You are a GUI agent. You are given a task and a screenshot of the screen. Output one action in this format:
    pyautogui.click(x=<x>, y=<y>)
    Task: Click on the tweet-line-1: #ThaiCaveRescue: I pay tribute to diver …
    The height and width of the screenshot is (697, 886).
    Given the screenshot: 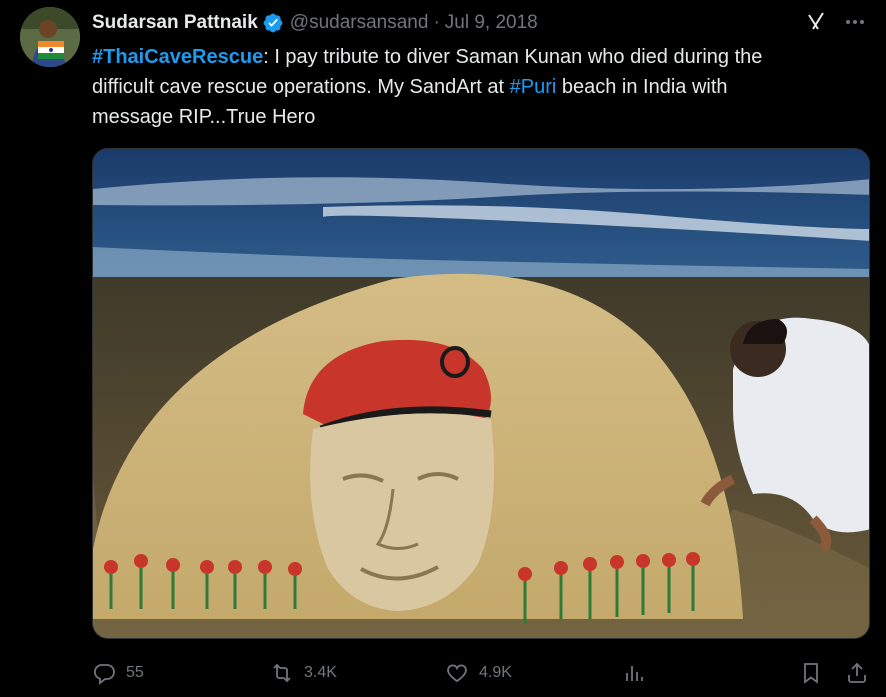 What is the action you would take?
    pyautogui.click(x=482, y=57)
    